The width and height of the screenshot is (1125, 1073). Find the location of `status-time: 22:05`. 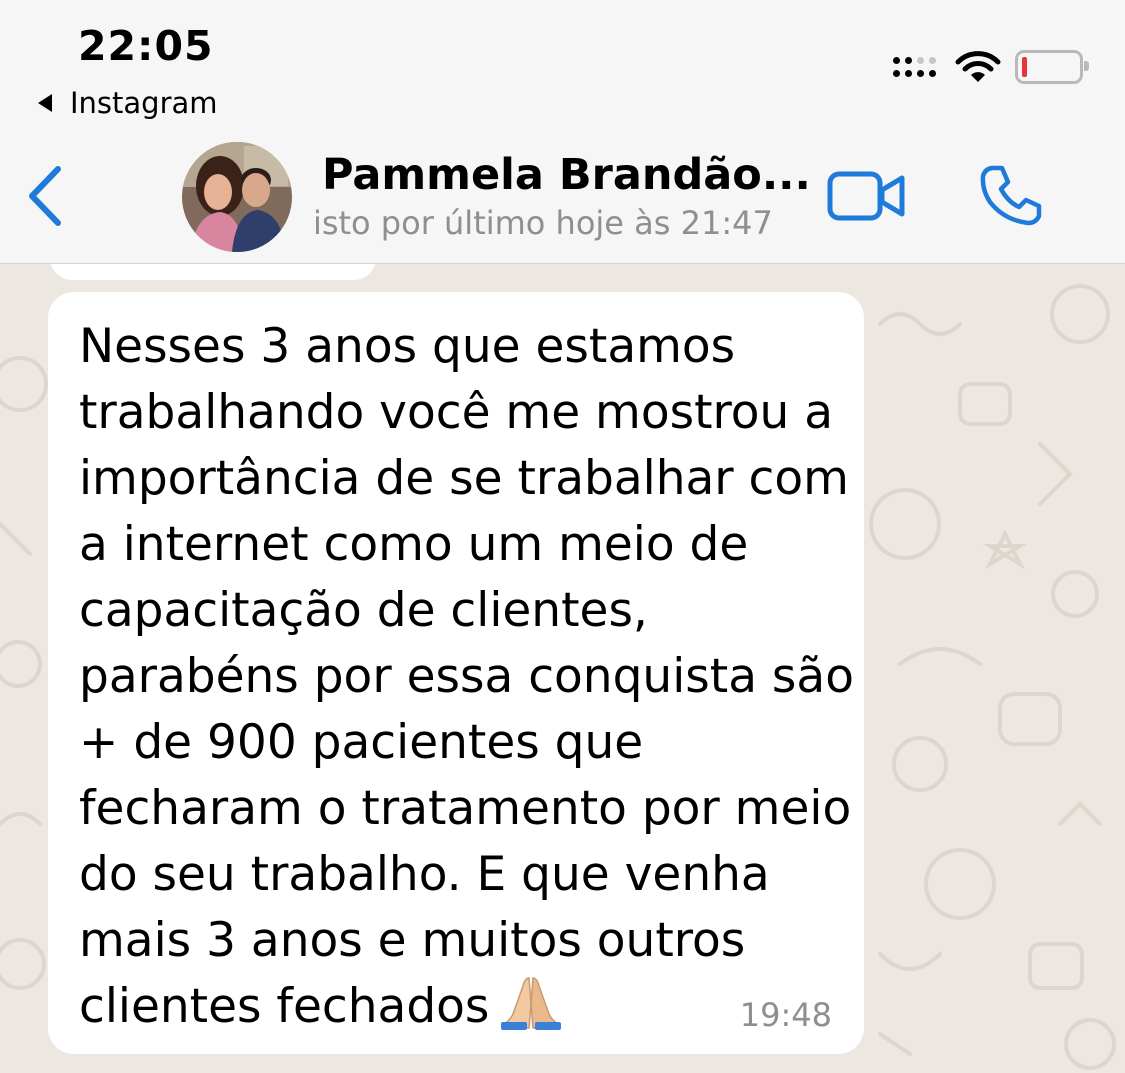

status-time: 22:05 is located at coordinates (146, 46).